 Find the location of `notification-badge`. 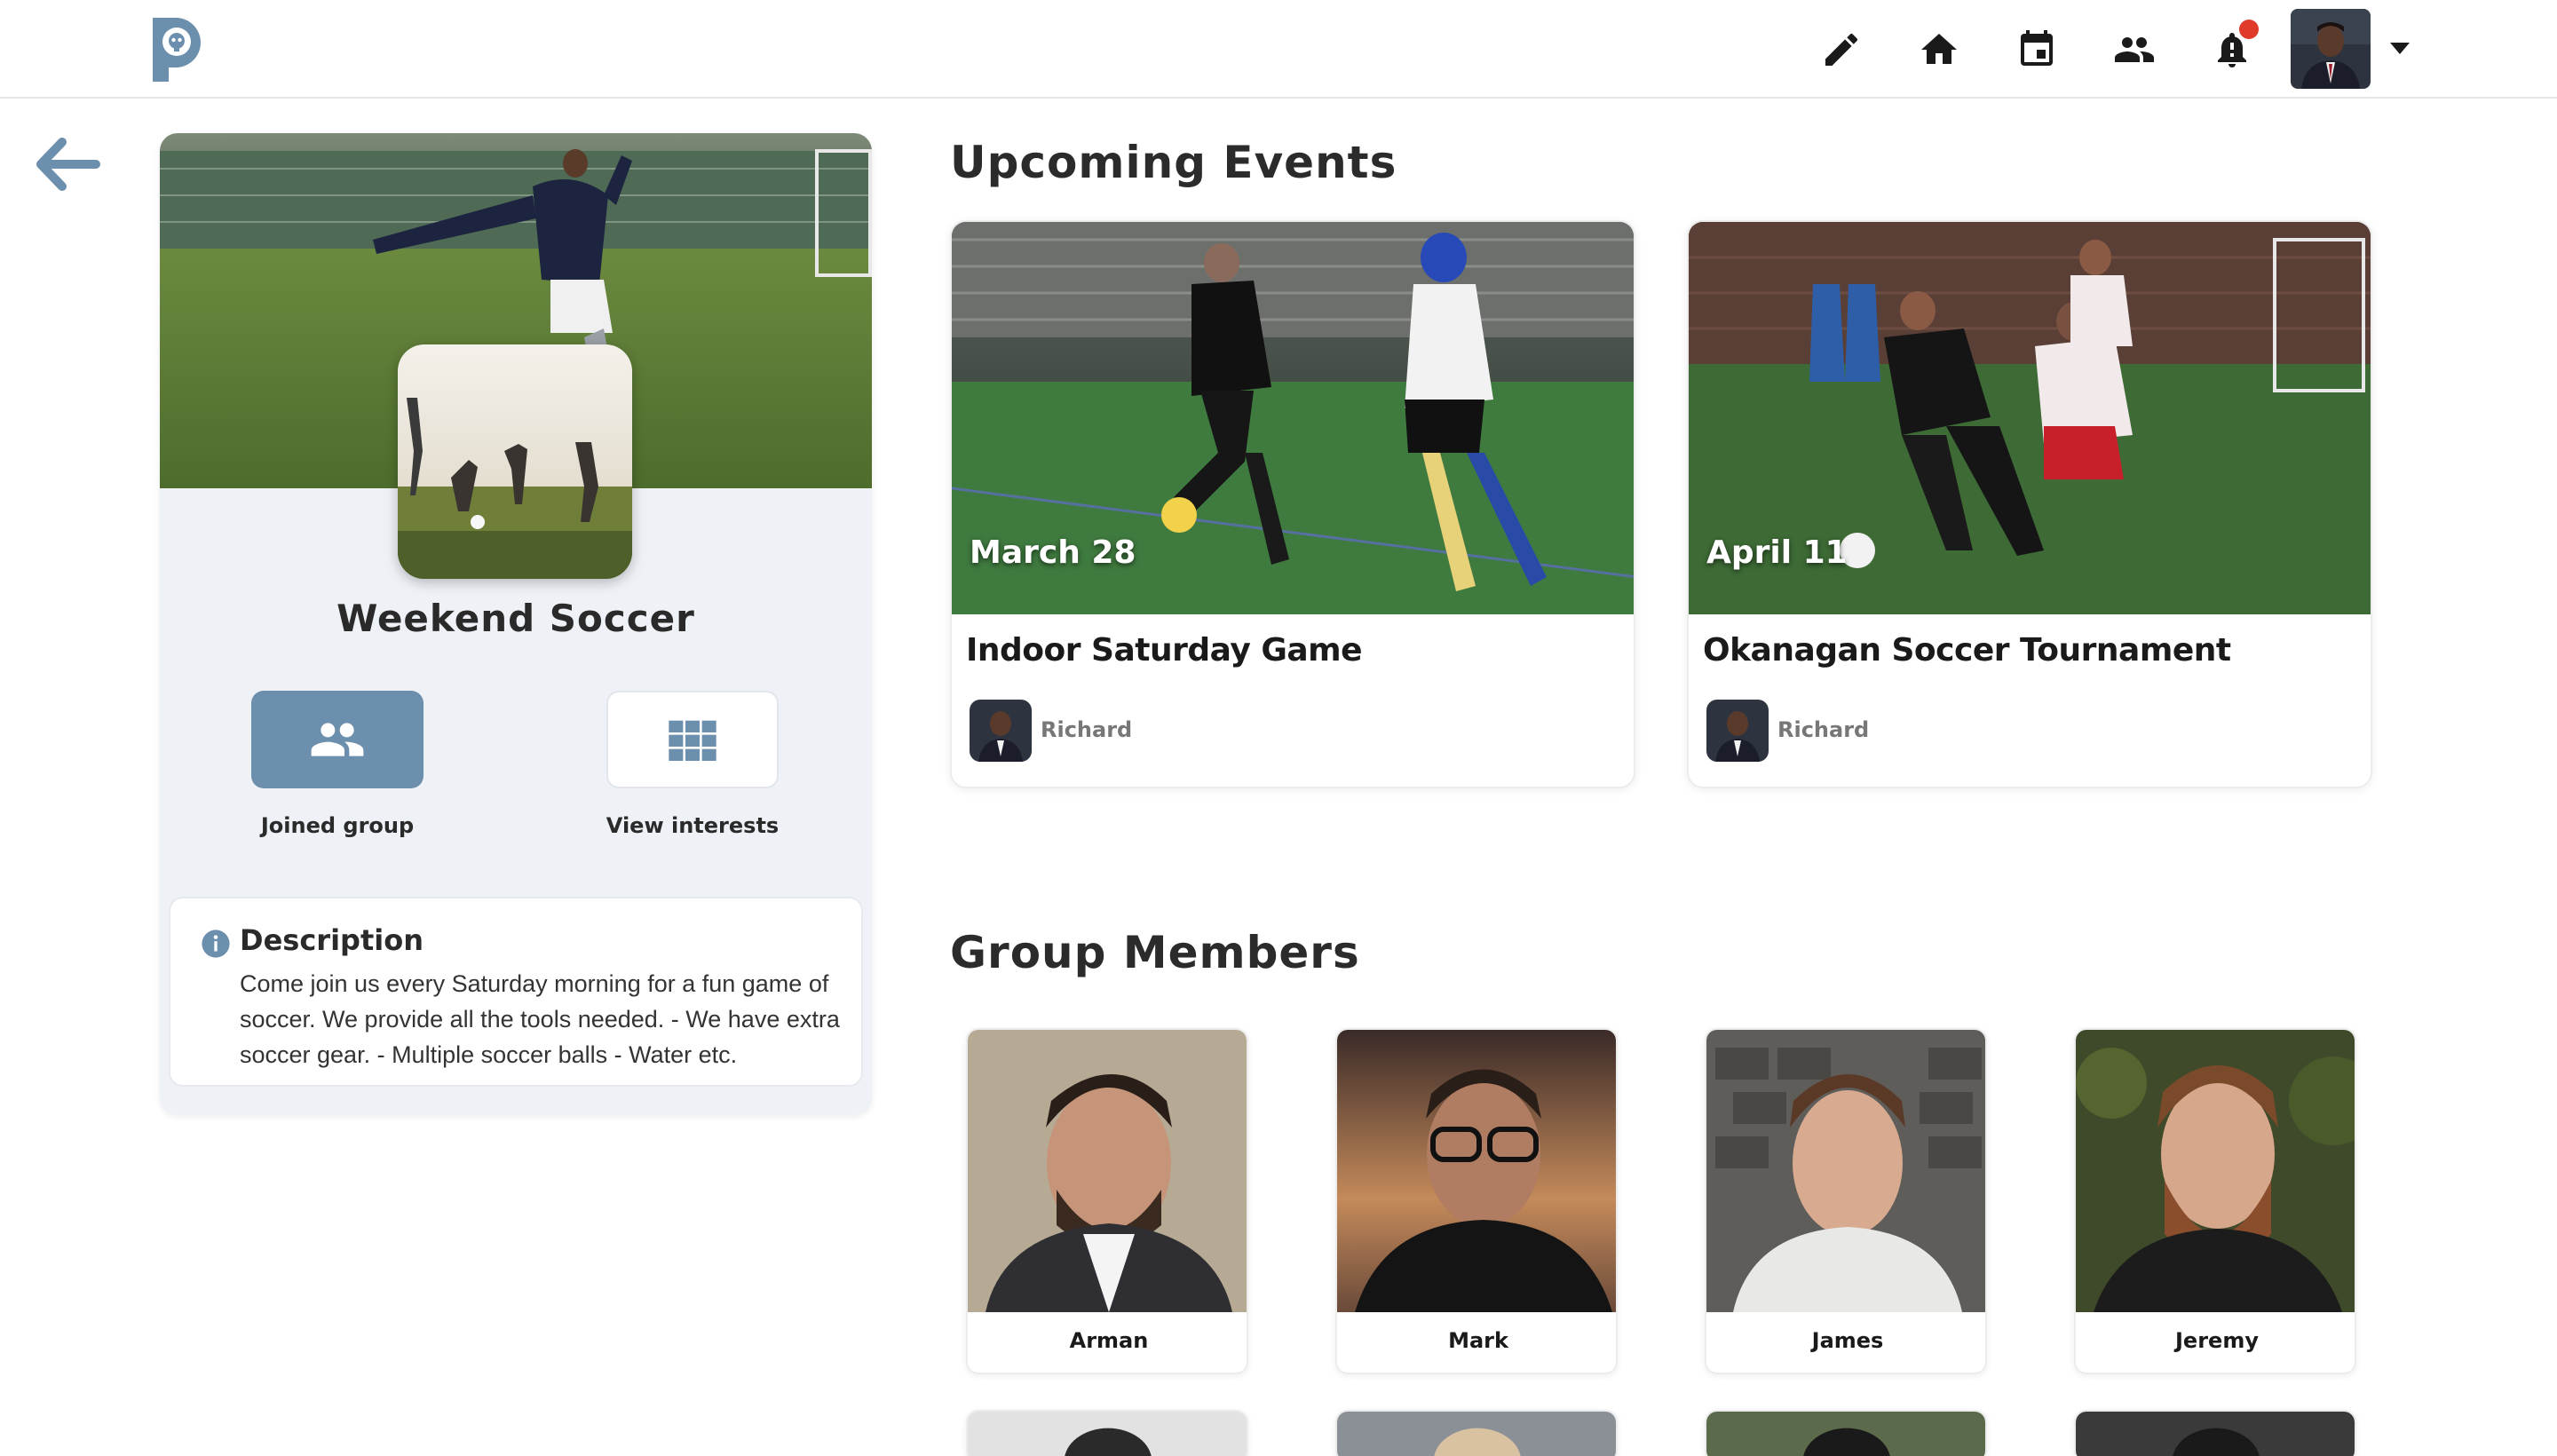

notification-badge is located at coordinates (2249, 29).